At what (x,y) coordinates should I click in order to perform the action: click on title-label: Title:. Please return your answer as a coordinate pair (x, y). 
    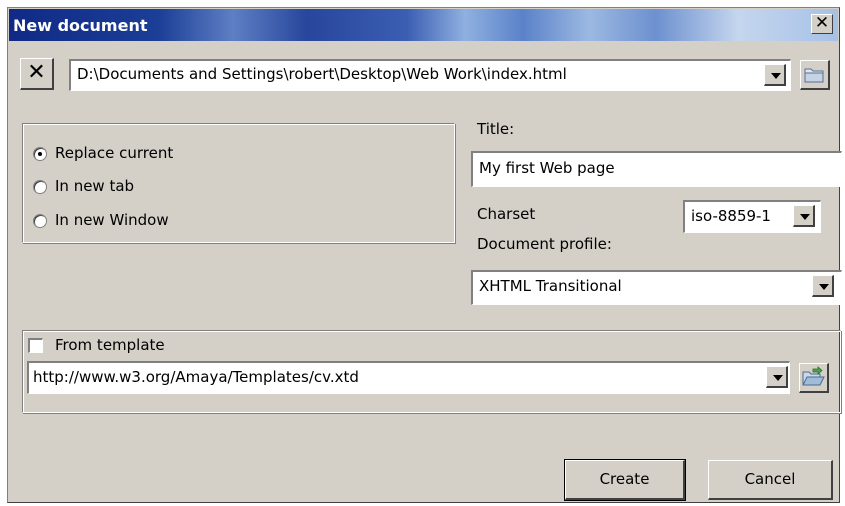
    Looking at the image, I should click on (496, 129).